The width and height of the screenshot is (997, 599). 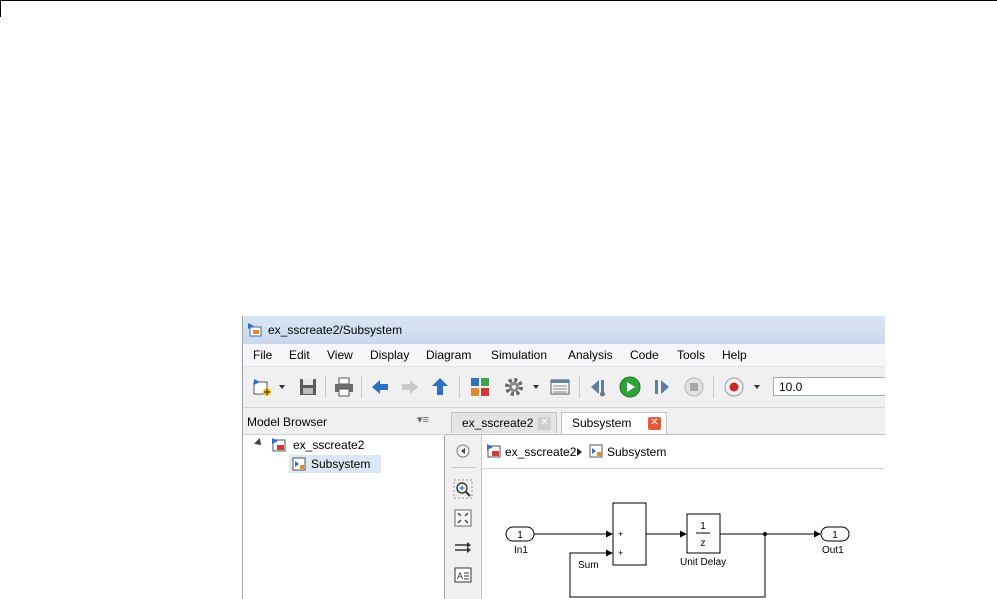 What do you see at coordinates (299, 355) in the screenshot?
I see `menu-edit: Edit` at bounding box center [299, 355].